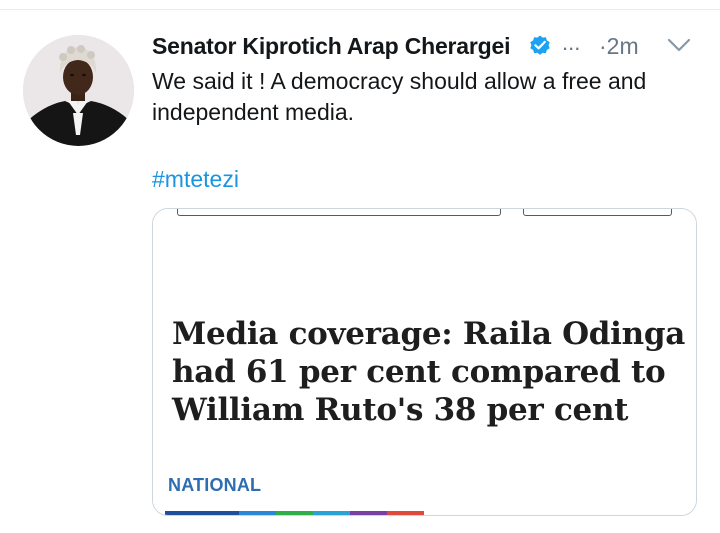 This screenshot has height=533, width=720. Describe the element at coordinates (540, 45) in the screenshot. I see `verified-badge-icon` at that location.